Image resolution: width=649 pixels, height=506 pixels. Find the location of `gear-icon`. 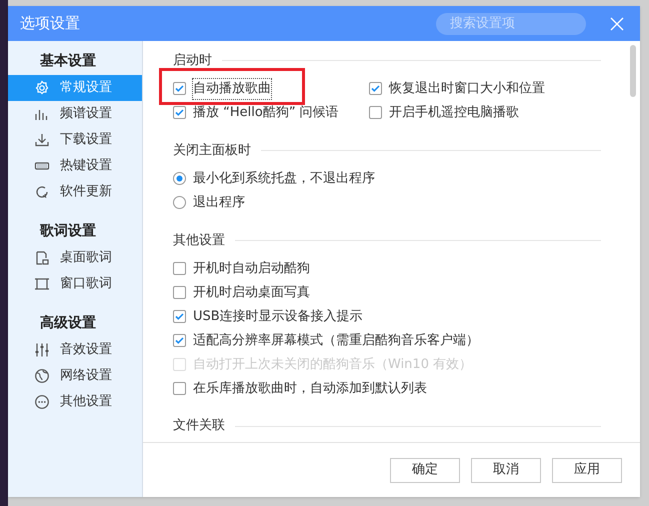

gear-icon is located at coordinates (42, 88).